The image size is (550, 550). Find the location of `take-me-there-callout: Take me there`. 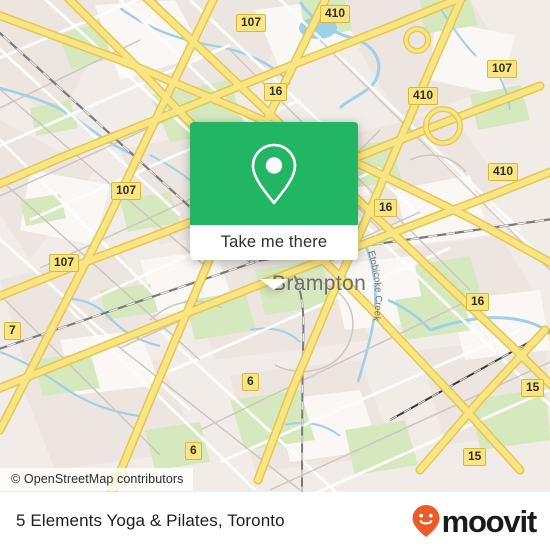

take-me-there-callout: Take me there is located at coordinates (274, 206).